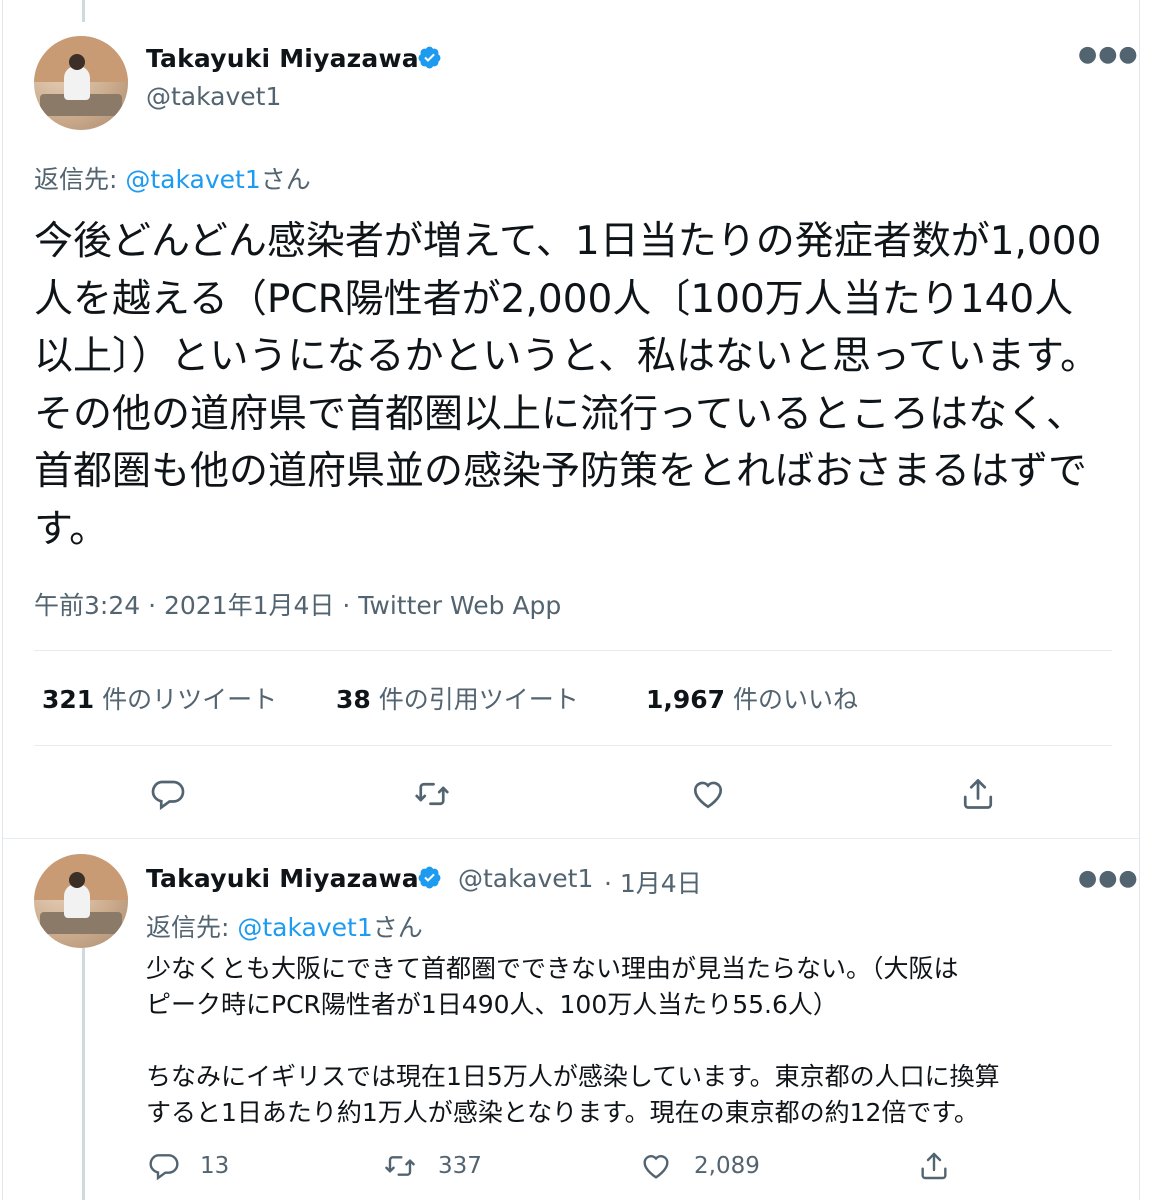  What do you see at coordinates (282, 58) in the screenshot?
I see `author-name: Takayuki Miyazawa` at bounding box center [282, 58].